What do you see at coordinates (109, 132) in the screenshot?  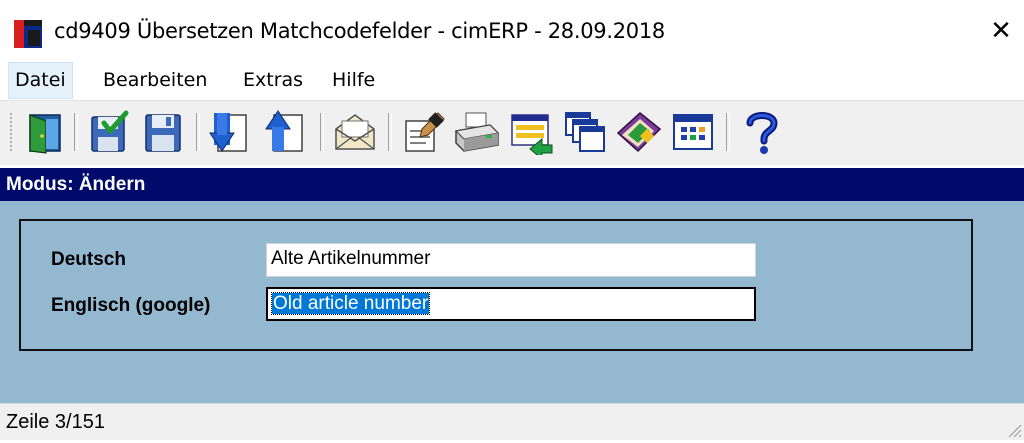 I see `save-confirm-icon` at bounding box center [109, 132].